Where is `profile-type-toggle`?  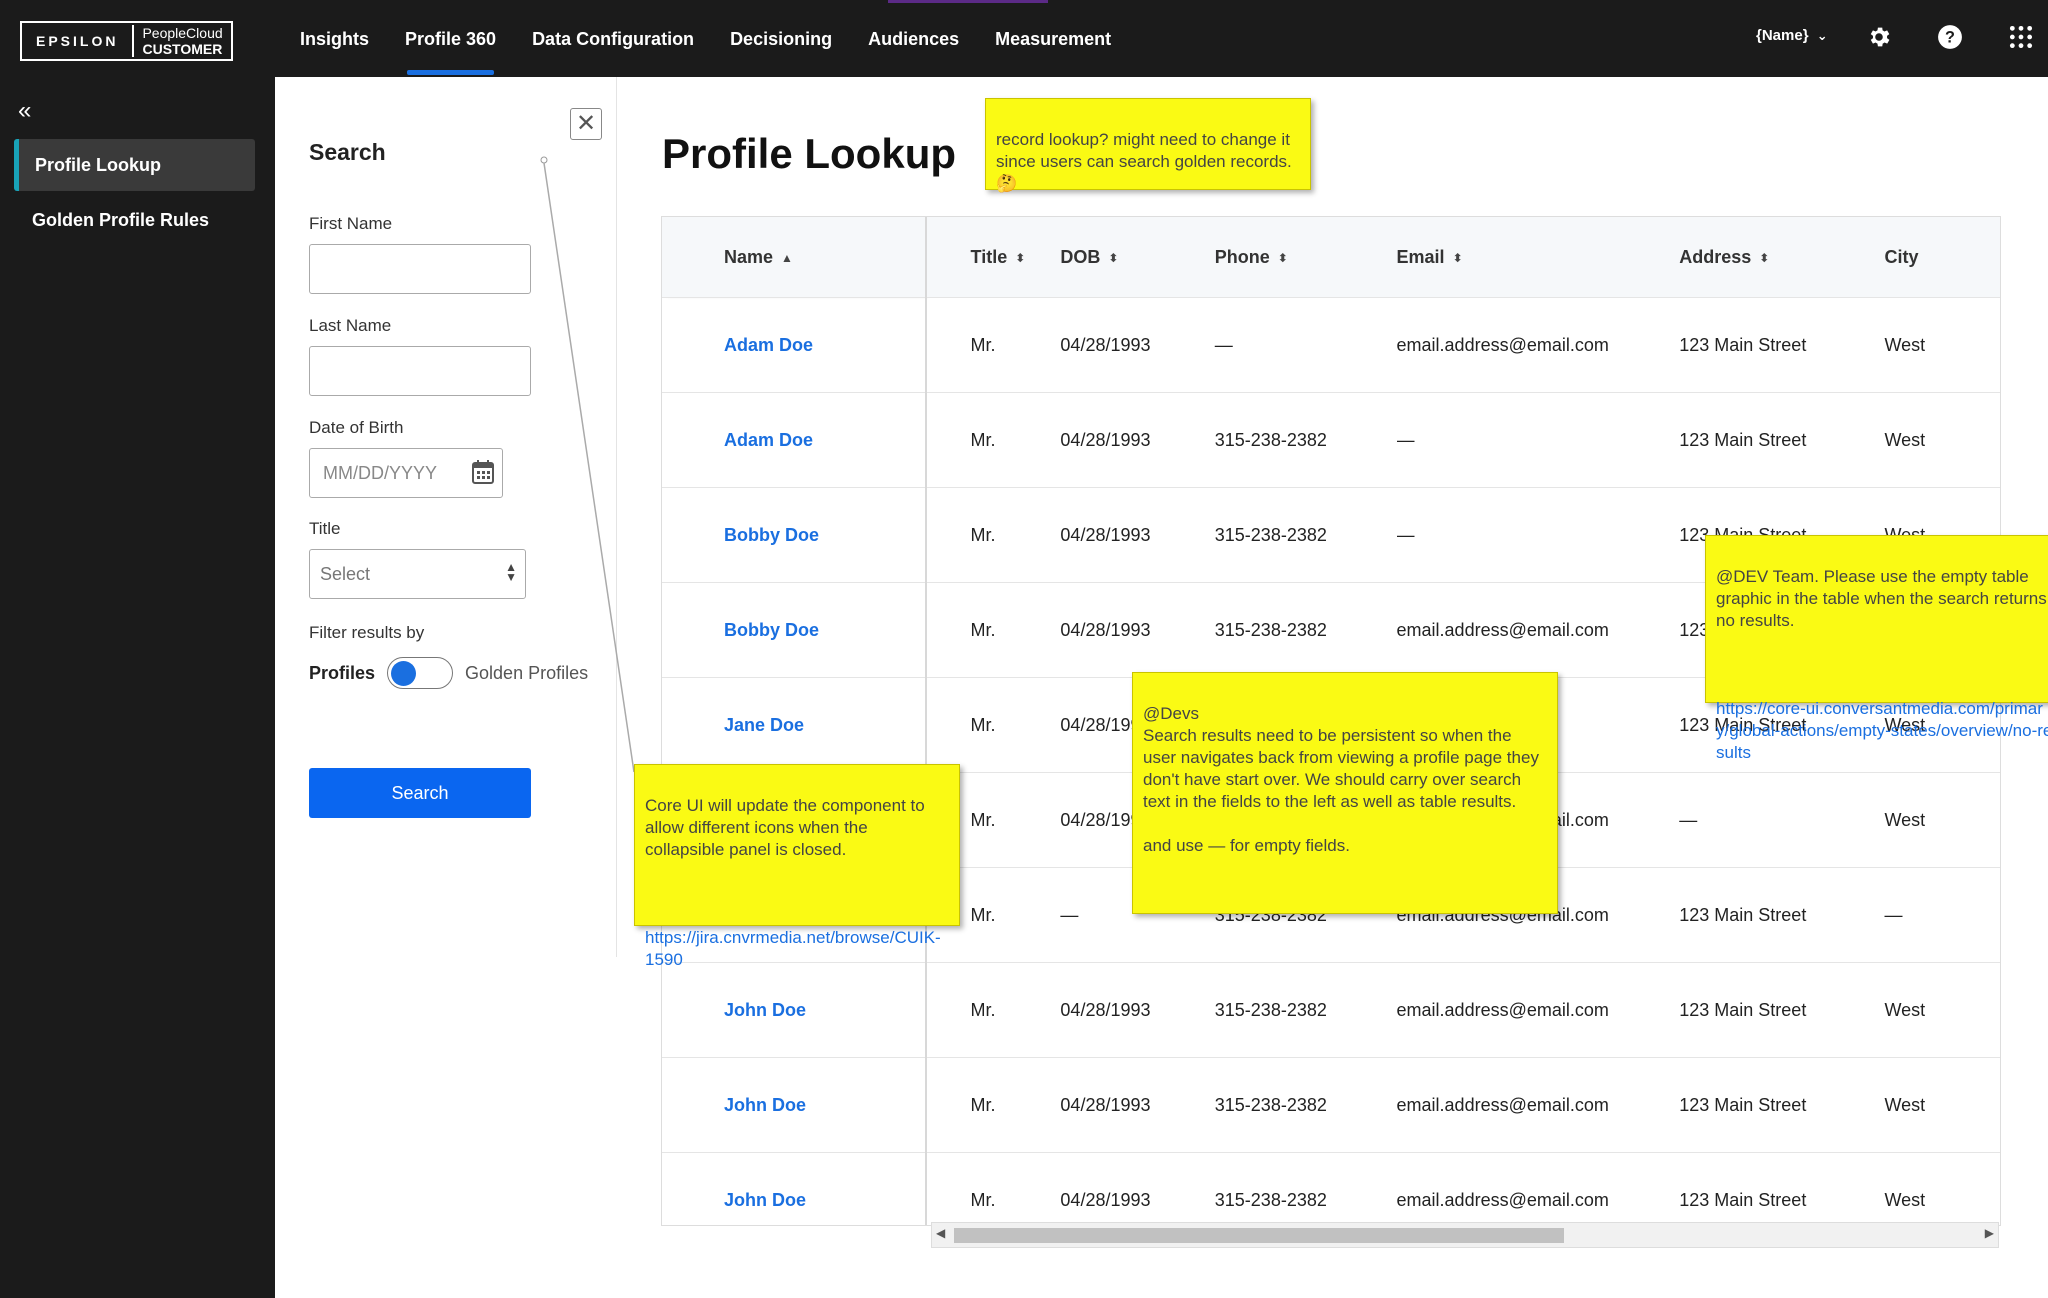 profile-type-toggle is located at coordinates (420, 673).